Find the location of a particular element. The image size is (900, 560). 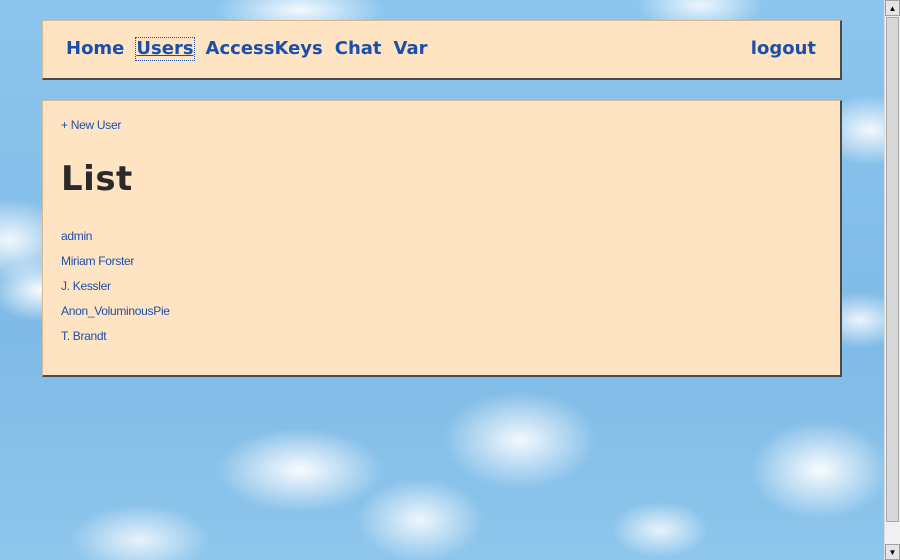

list-item: J. Kessler is located at coordinates (115, 291).